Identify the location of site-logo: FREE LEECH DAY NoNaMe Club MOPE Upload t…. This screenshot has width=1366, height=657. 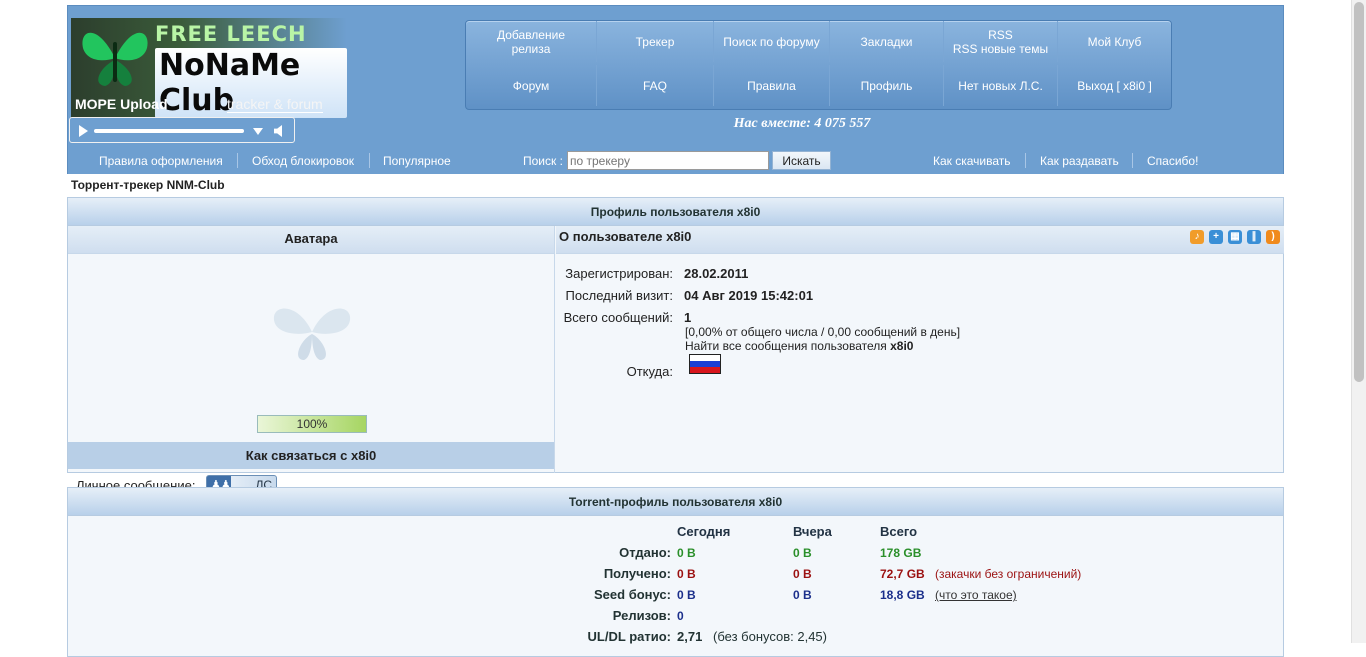
(209, 68).